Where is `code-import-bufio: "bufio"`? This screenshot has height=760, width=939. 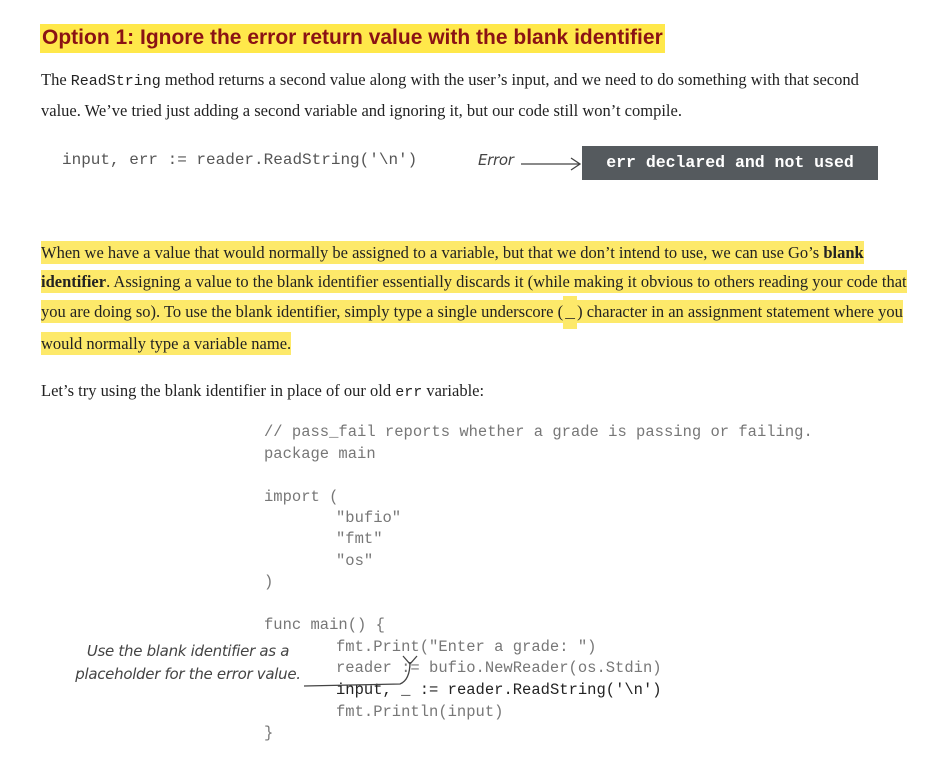
code-import-bufio: "bufio" is located at coordinates (369, 518).